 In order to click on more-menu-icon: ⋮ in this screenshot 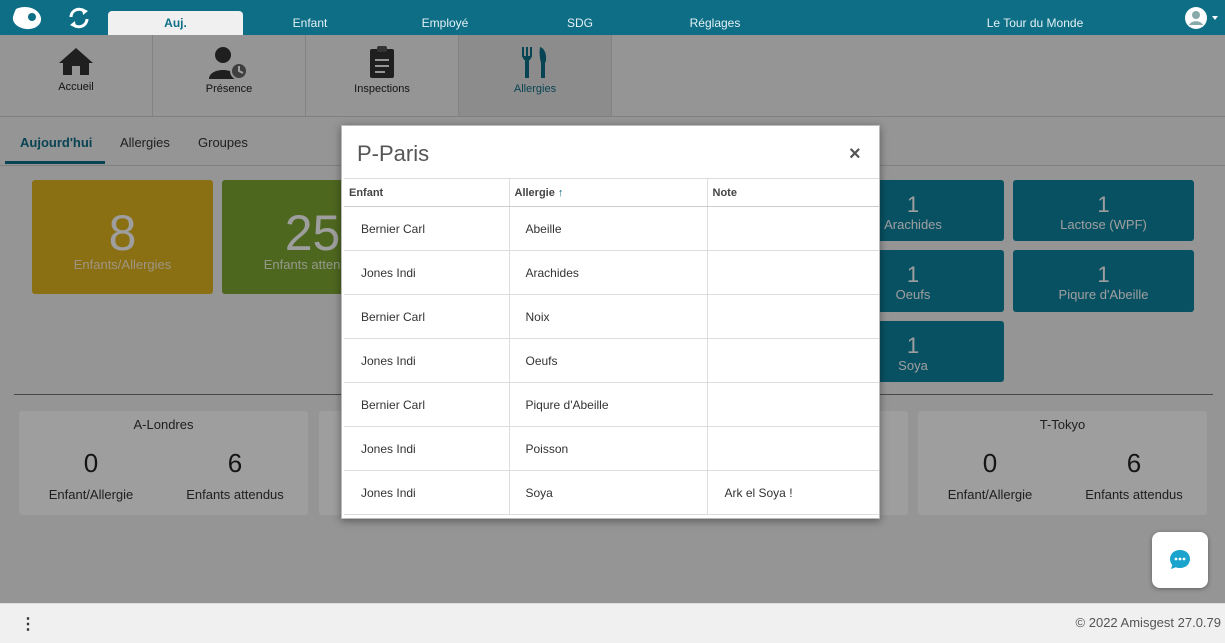, I will do `click(28, 624)`.